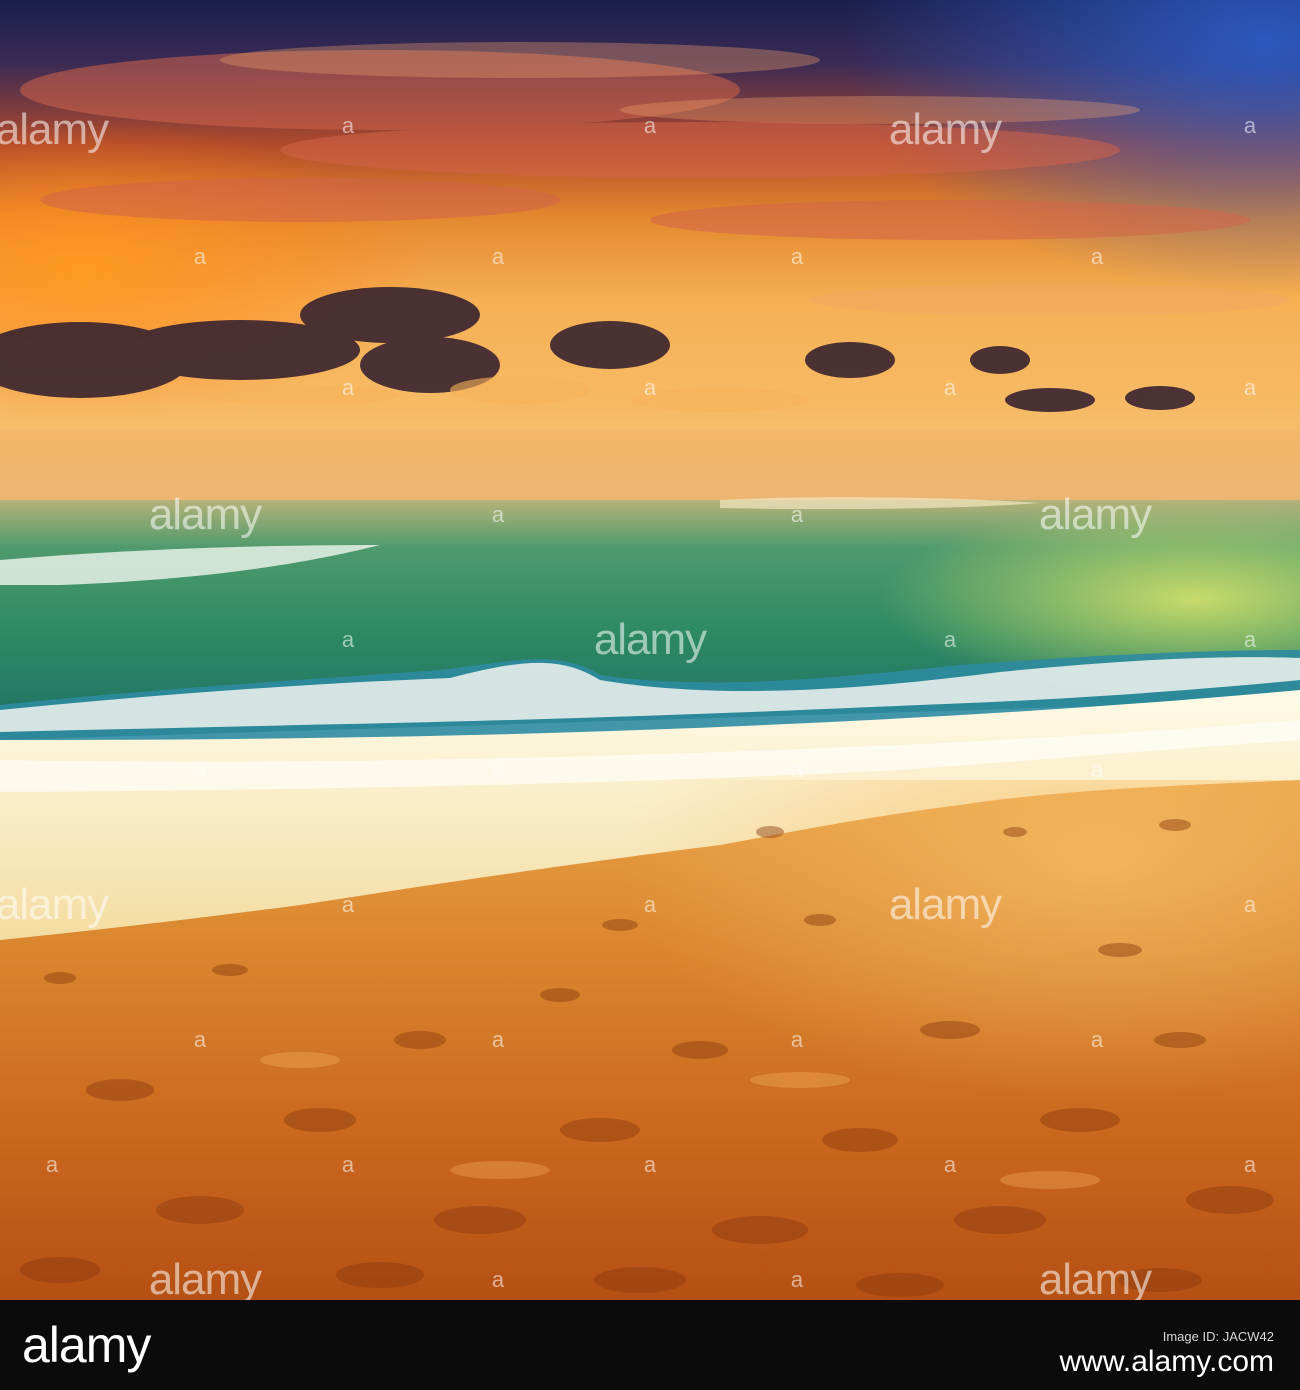  Describe the element at coordinates (650, 1345) in the screenshot. I see `stock-banner: alamy Image ID: JACW42 www.alamy.com` at that location.